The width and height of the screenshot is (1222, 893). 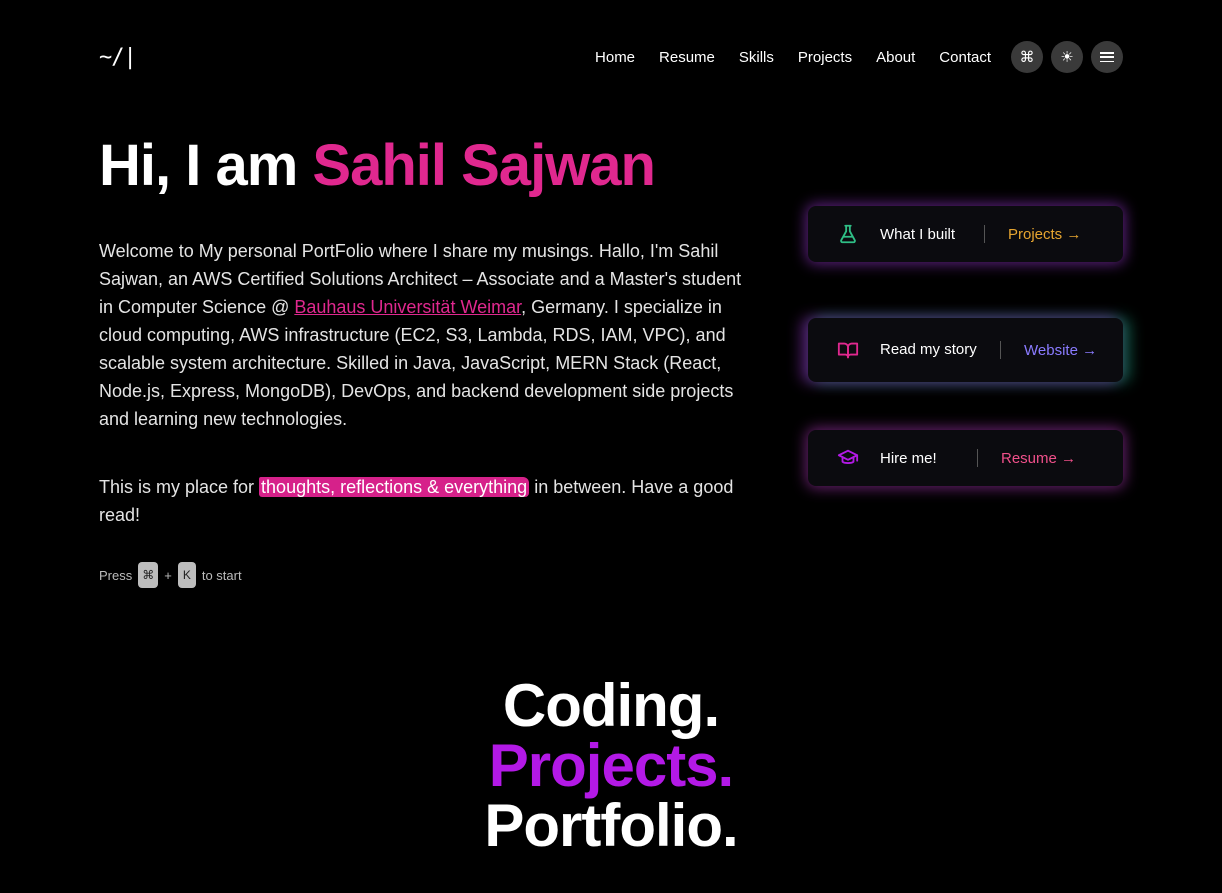 I want to click on hero-title: Hi, I am Sahil Sajwan, so click(x=377, y=165).